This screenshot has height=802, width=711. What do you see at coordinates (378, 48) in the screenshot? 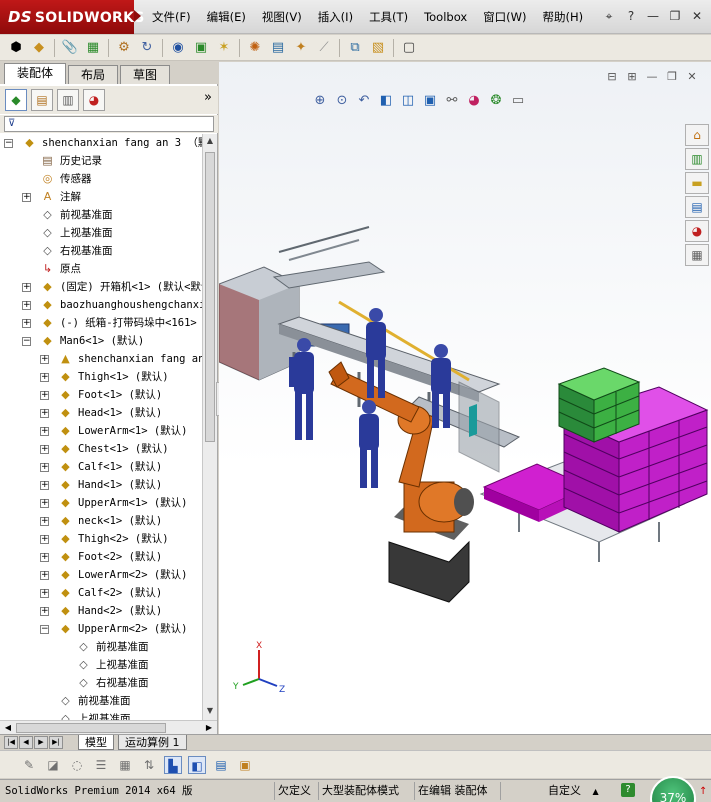
I see `clearance-verification-icon: ▧` at bounding box center [378, 48].